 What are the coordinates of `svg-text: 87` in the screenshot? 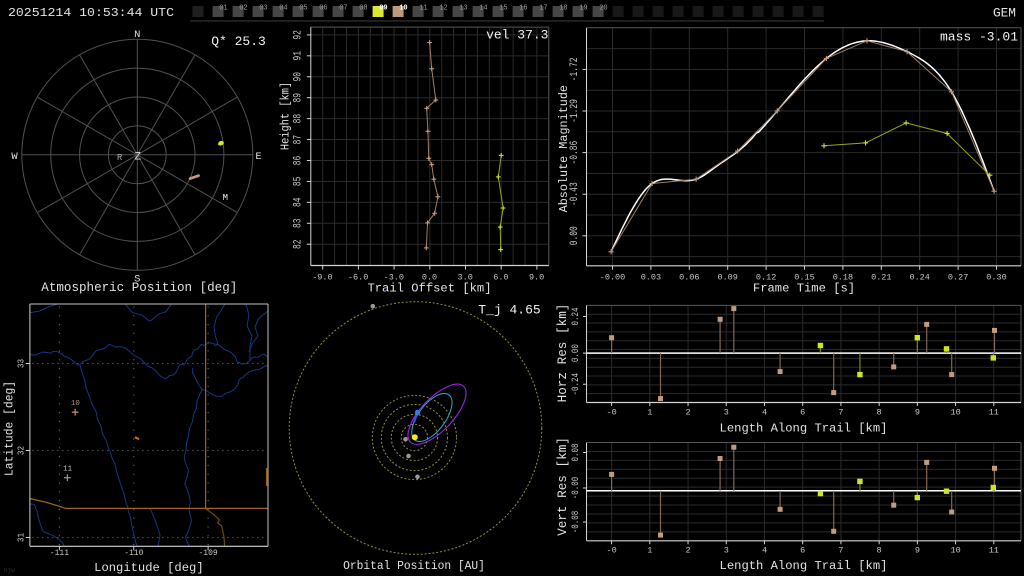 It's located at (299, 140).